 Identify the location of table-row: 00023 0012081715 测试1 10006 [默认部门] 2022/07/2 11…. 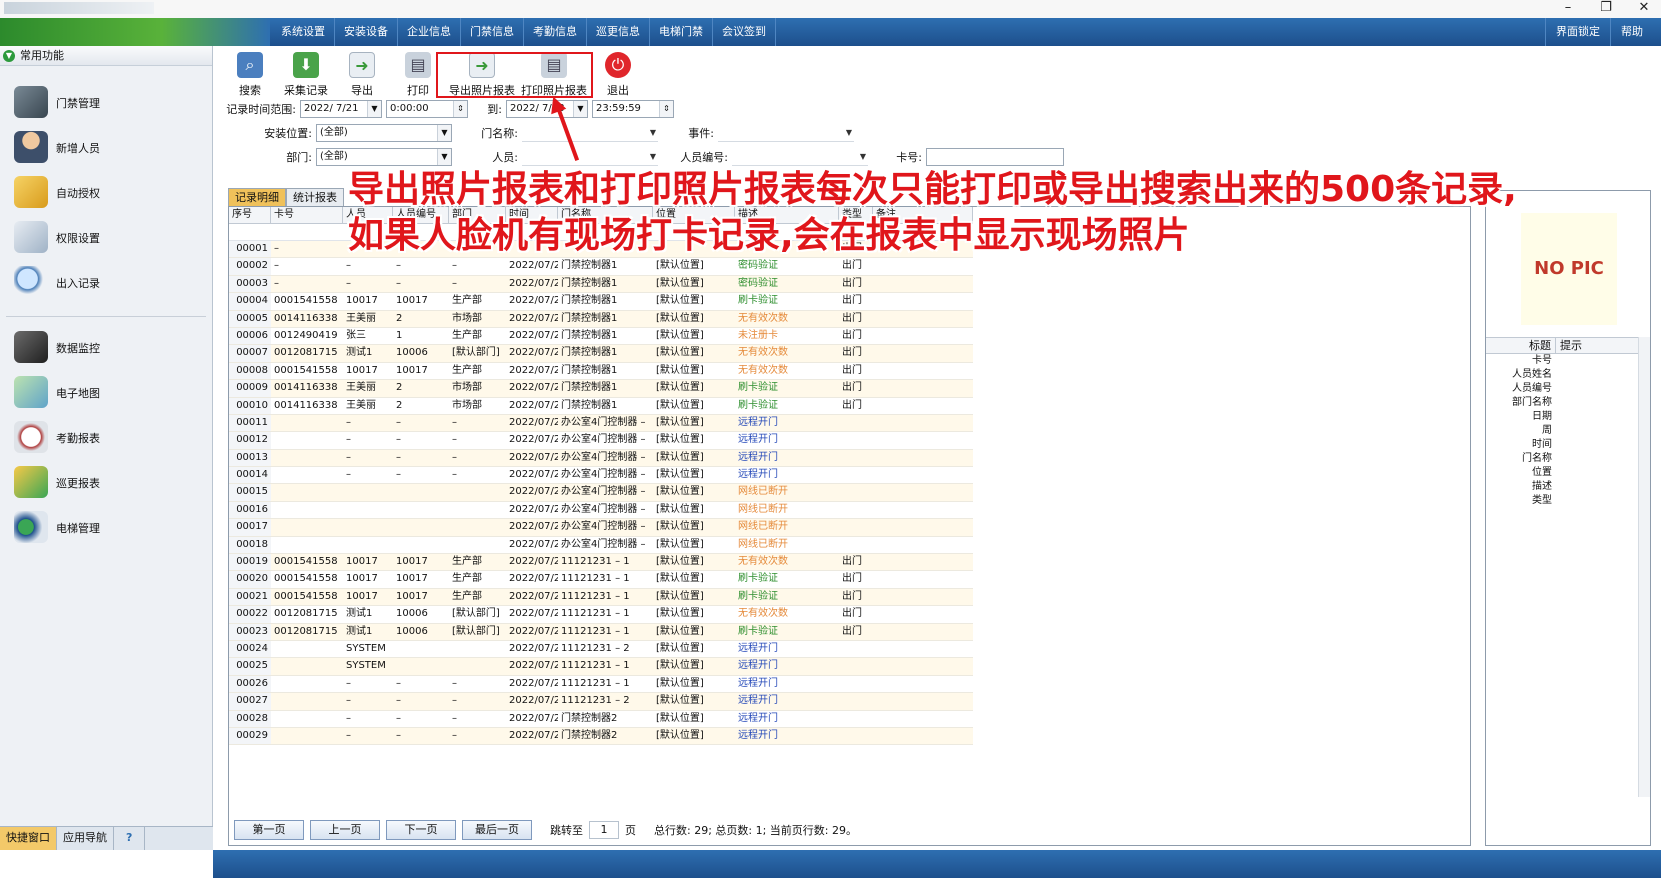
(601, 632).